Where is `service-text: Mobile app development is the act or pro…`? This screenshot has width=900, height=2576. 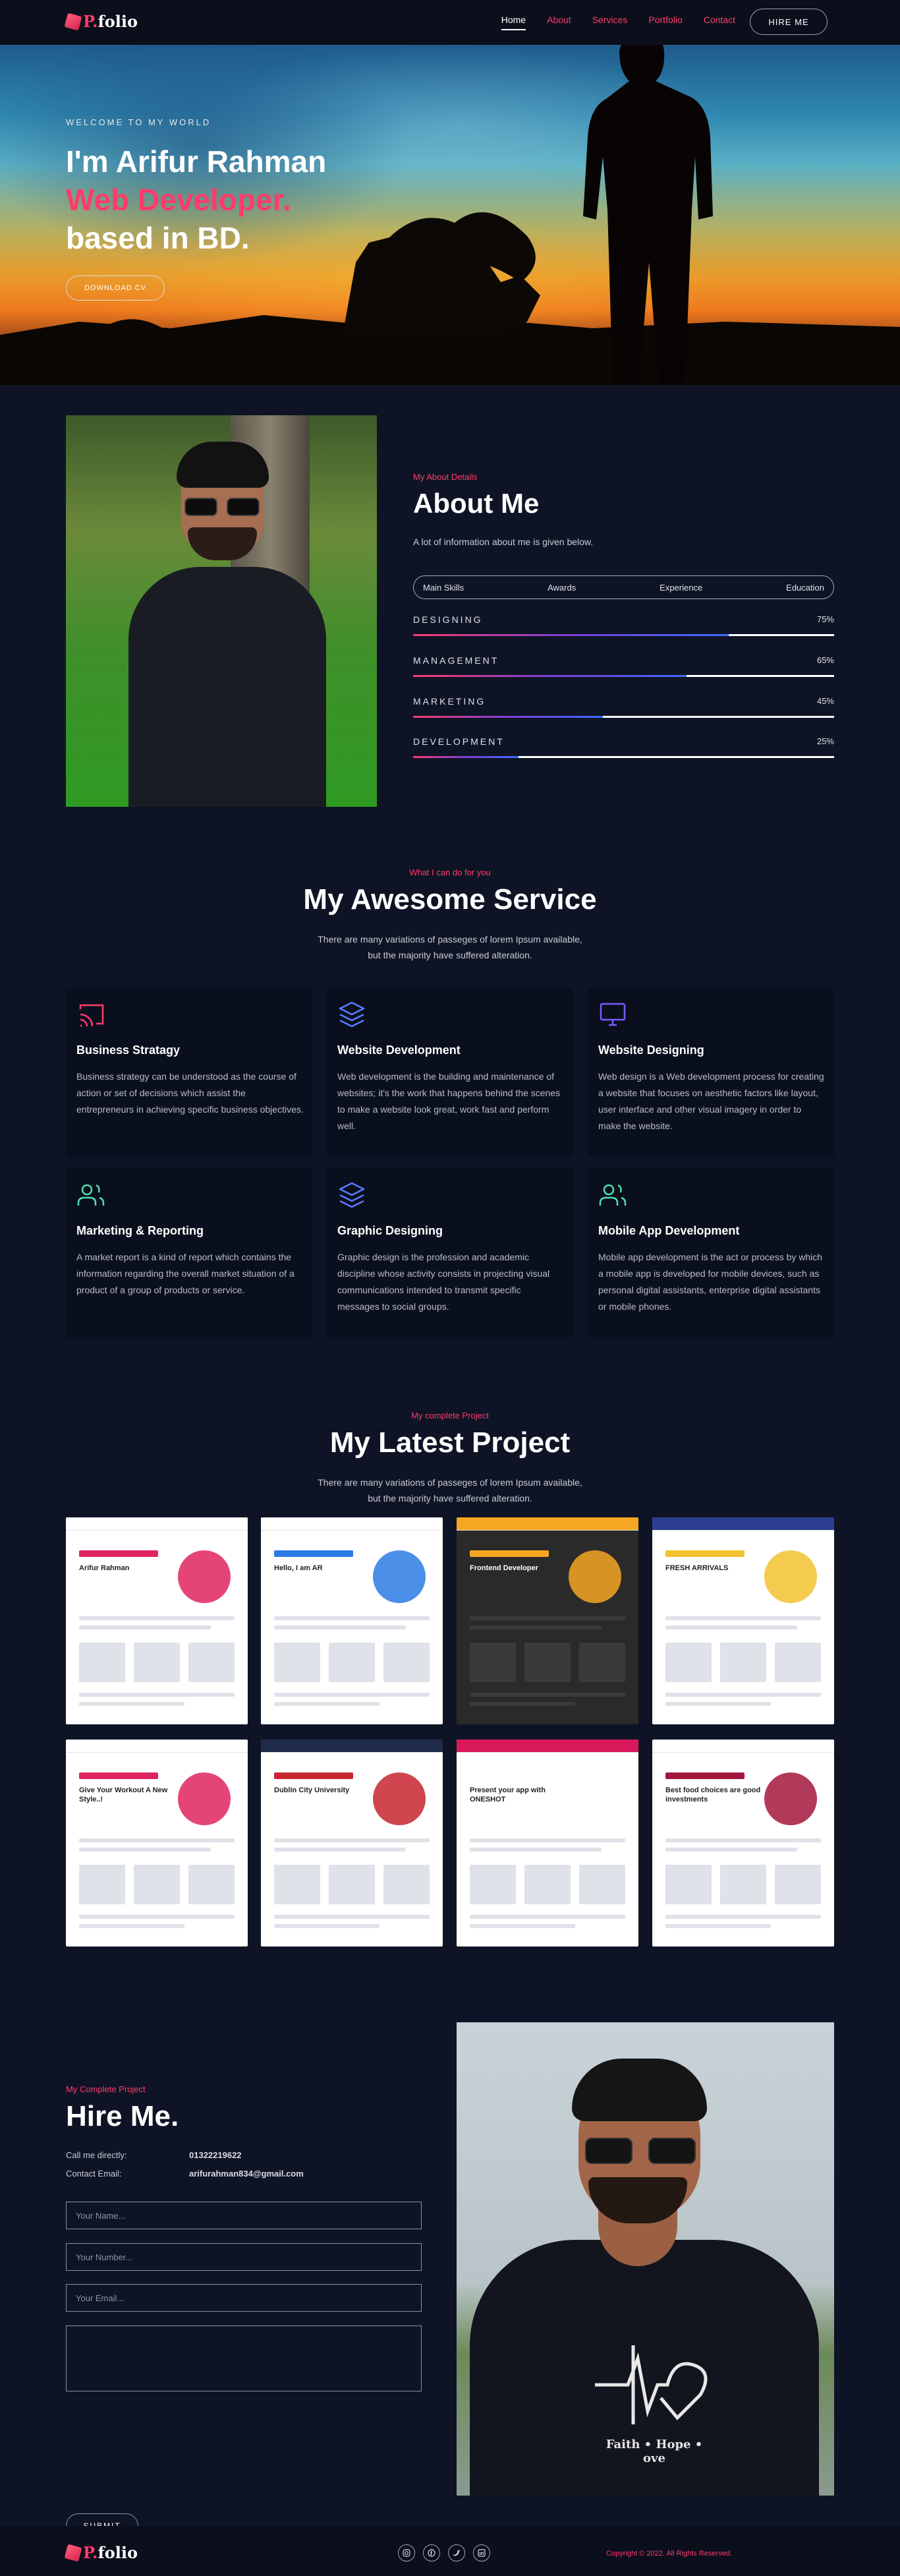
service-text: Mobile app development is the act or pro… is located at coordinates (710, 1282).